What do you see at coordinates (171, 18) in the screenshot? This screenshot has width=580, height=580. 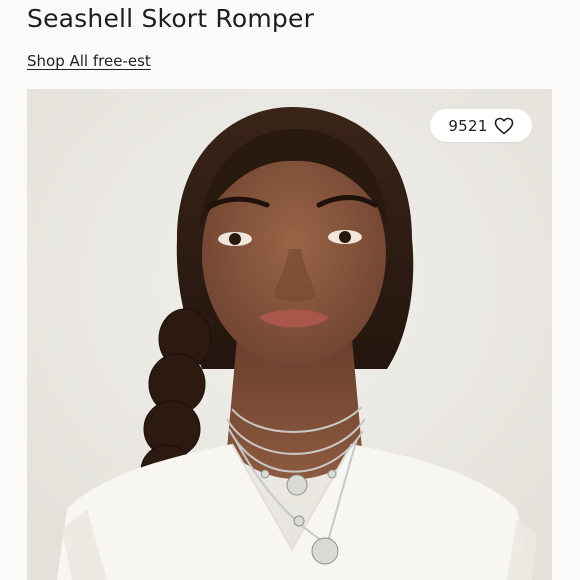 I see `product-title: Seashell Skort Romper` at bounding box center [171, 18].